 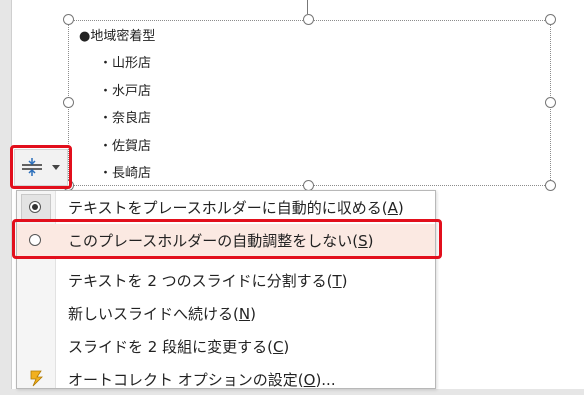 What do you see at coordinates (125, 63) in the screenshot?
I see `sub-bullet-item: ・山形店` at bounding box center [125, 63].